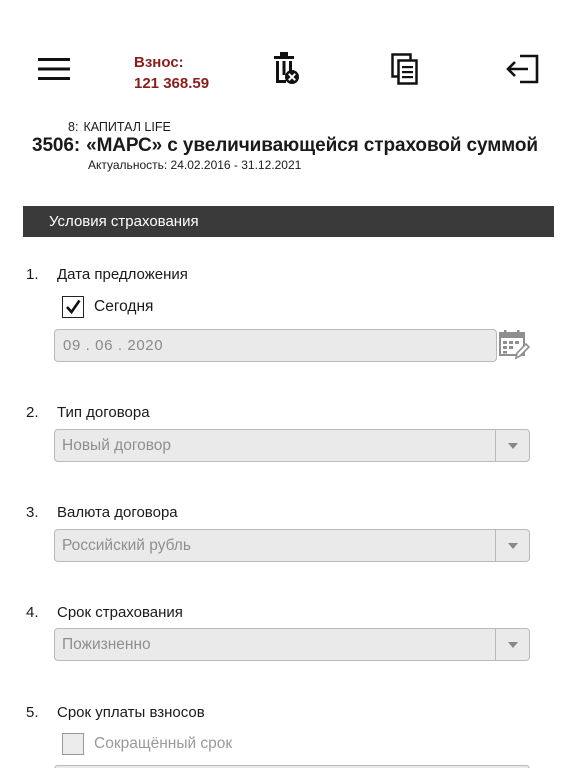 This screenshot has height=768, width=576. I want to click on premium-summary: Взнос: 121 368.59, so click(171, 73).